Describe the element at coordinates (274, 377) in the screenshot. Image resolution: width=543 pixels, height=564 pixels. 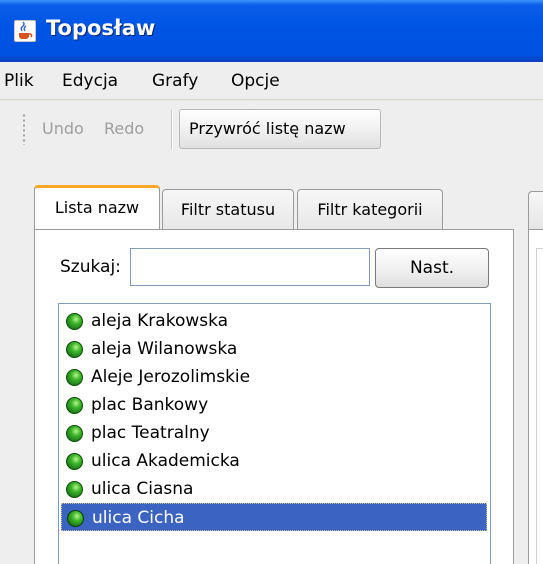
I see `list-item: Aleje Jerozolimskie` at that location.